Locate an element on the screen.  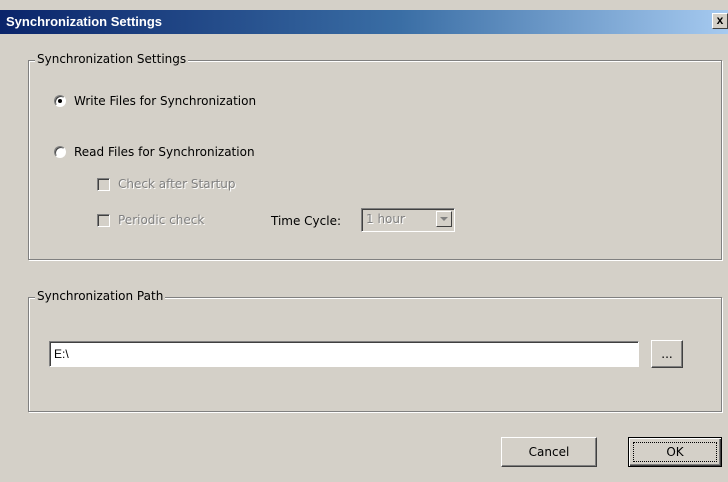
time-cycle-value: 1 hour is located at coordinates (385, 219).